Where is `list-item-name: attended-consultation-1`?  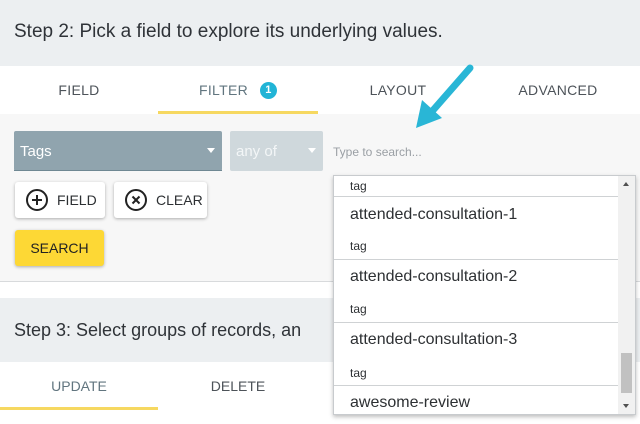 list-item-name: attended-consultation-1 is located at coordinates (434, 214).